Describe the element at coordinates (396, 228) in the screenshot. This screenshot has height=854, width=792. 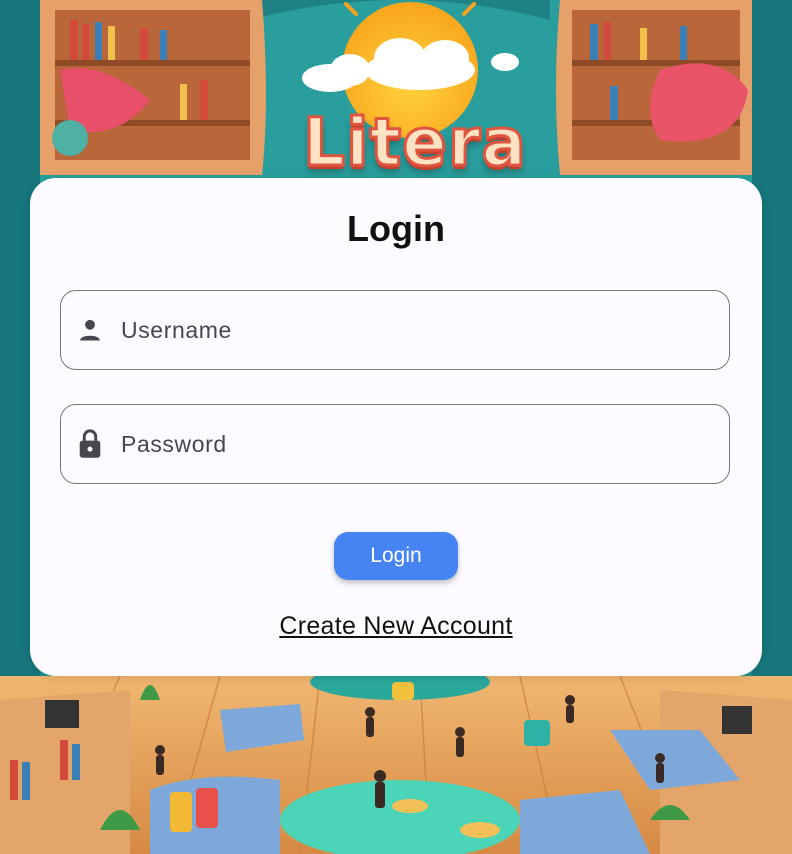
I see `page-title: Login` at that location.